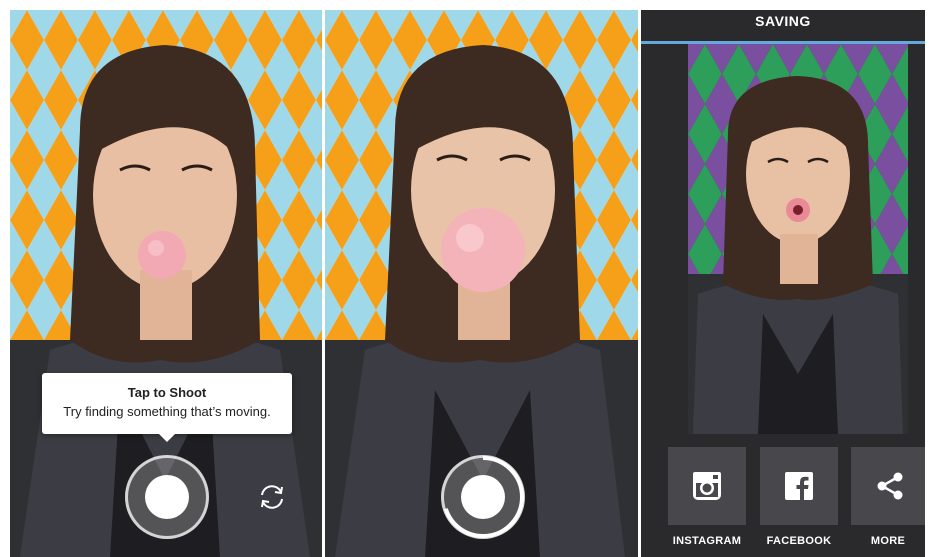 This screenshot has width=930, height=557. Describe the element at coordinates (888, 541) in the screenshot. I see `more-label: MORE` at that location.